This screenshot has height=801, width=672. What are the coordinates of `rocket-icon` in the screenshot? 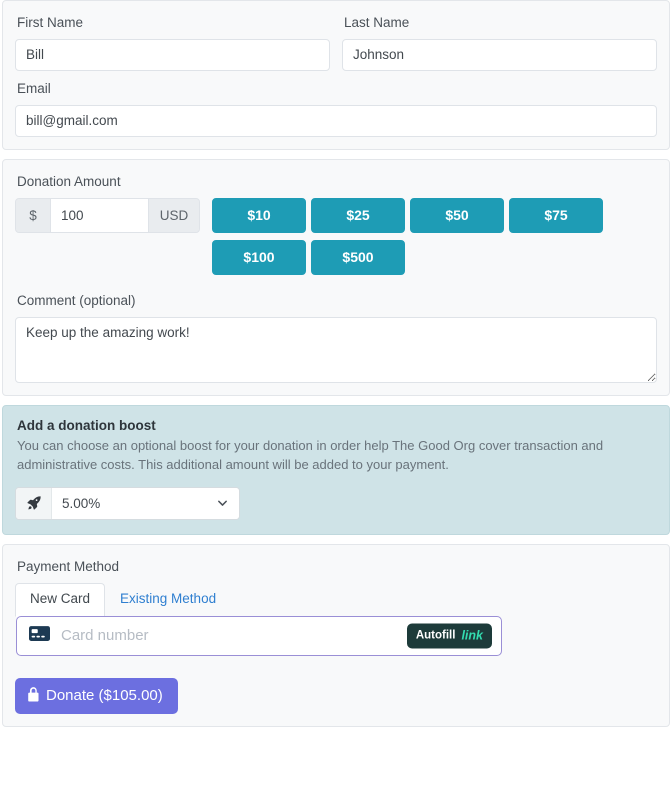 It's located at (34, 503).